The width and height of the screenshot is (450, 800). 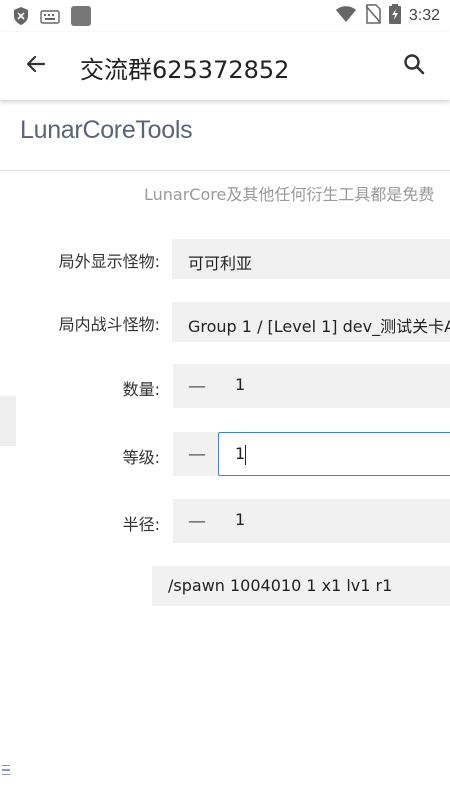 What do you see at coordinates (81, 18) in the screenshot?
I see `app-square-icon` at bounding box center [81, 18].